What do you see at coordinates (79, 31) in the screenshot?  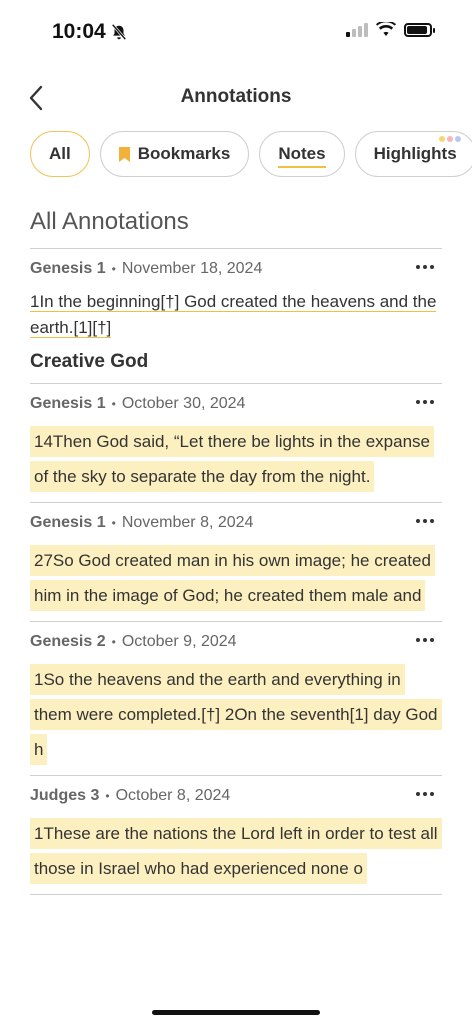 I see `status-time-text: 10:04` at bounding box center [79, 31].